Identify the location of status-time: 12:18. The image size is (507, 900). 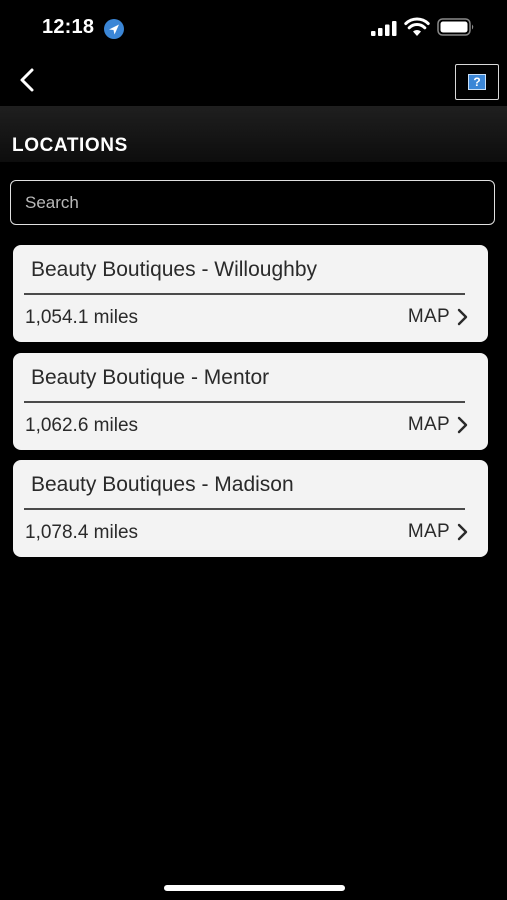
(68, 27).